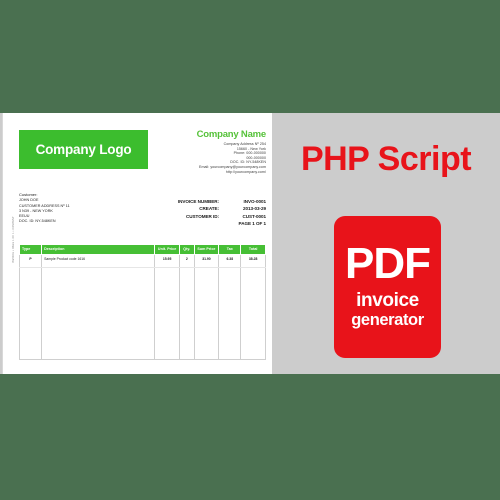  What do you see at coordinates (186, 261) in the screenshot?
I see `cell-qty: 2` at bounding box center [186, 261].